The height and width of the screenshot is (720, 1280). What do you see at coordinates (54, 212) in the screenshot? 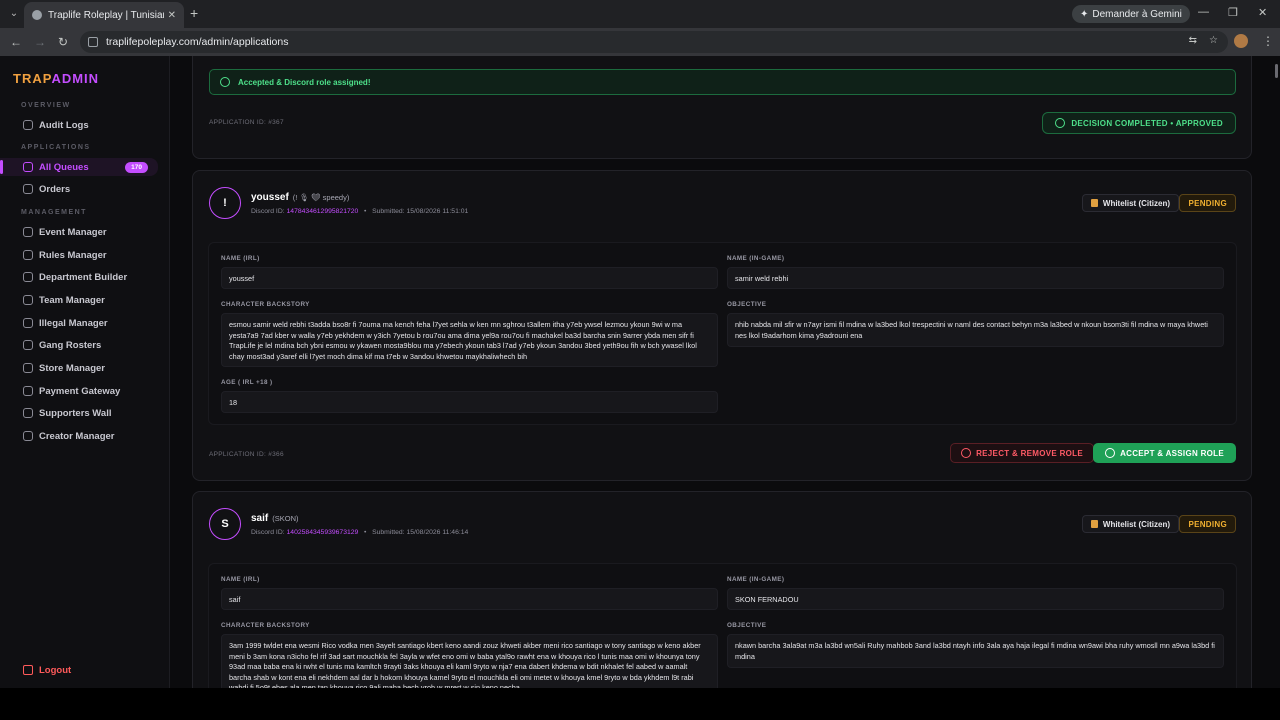
I see `section-management: MANAGEMENT` at bounding box center [54, 212].